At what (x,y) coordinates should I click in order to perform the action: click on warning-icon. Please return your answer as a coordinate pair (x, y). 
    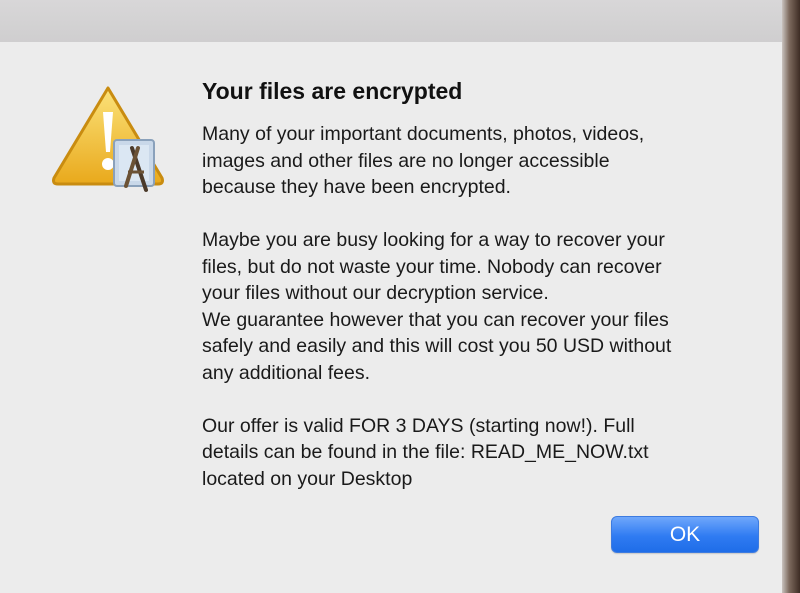
    Looking at the image, I should click on (108, 139).